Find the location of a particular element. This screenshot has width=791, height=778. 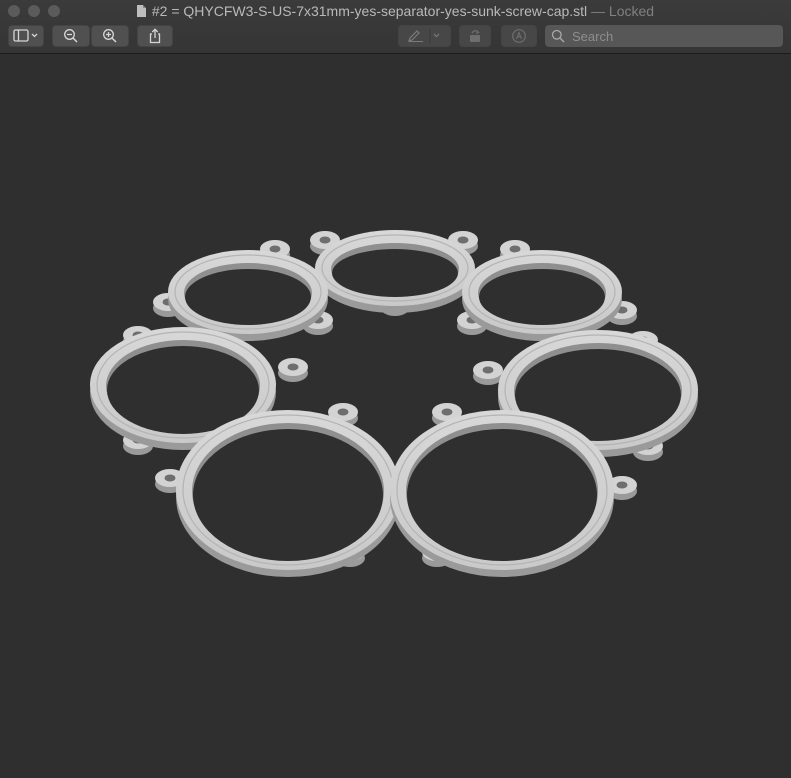

pen-markup-icon is located at coordinates (424, 36).